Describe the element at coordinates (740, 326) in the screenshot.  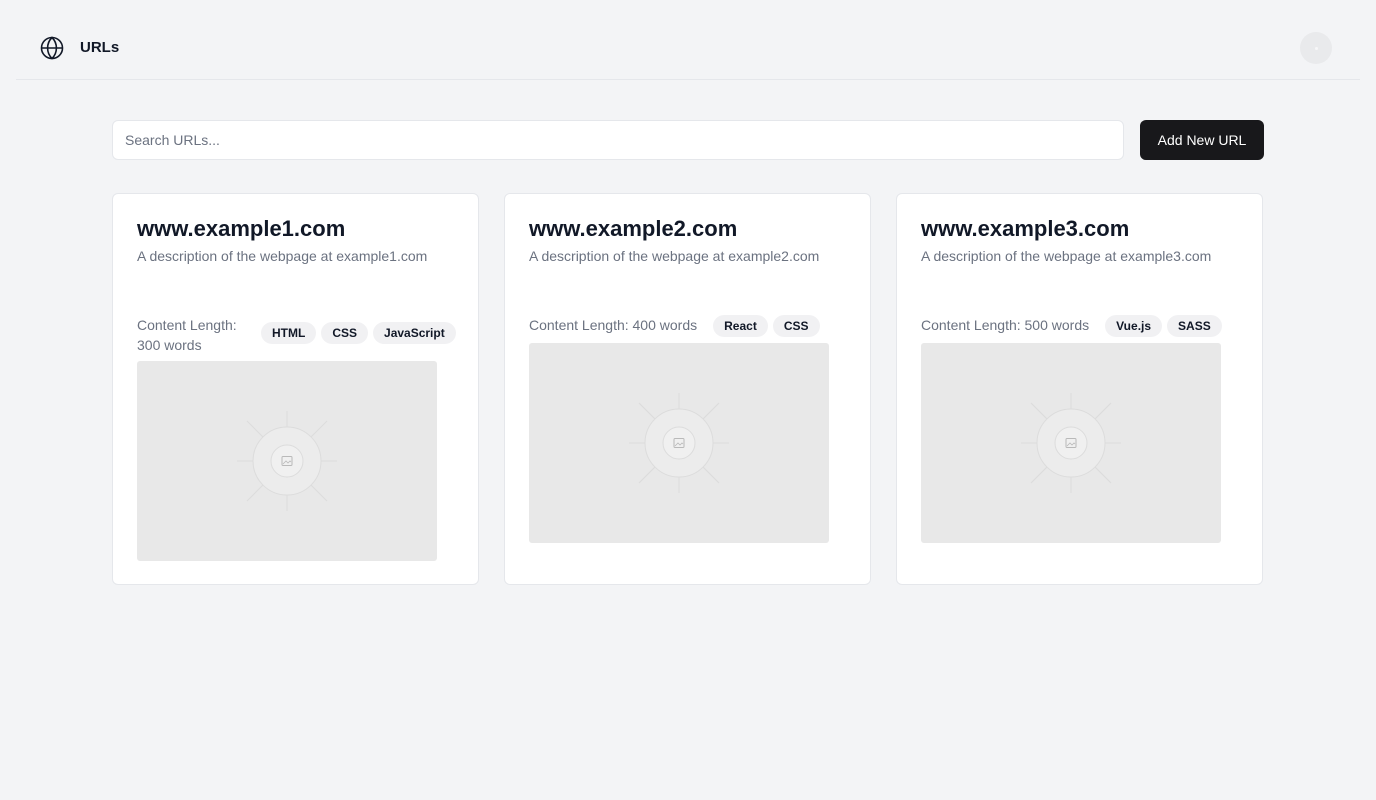
I see `tag-badge: React` at that location.